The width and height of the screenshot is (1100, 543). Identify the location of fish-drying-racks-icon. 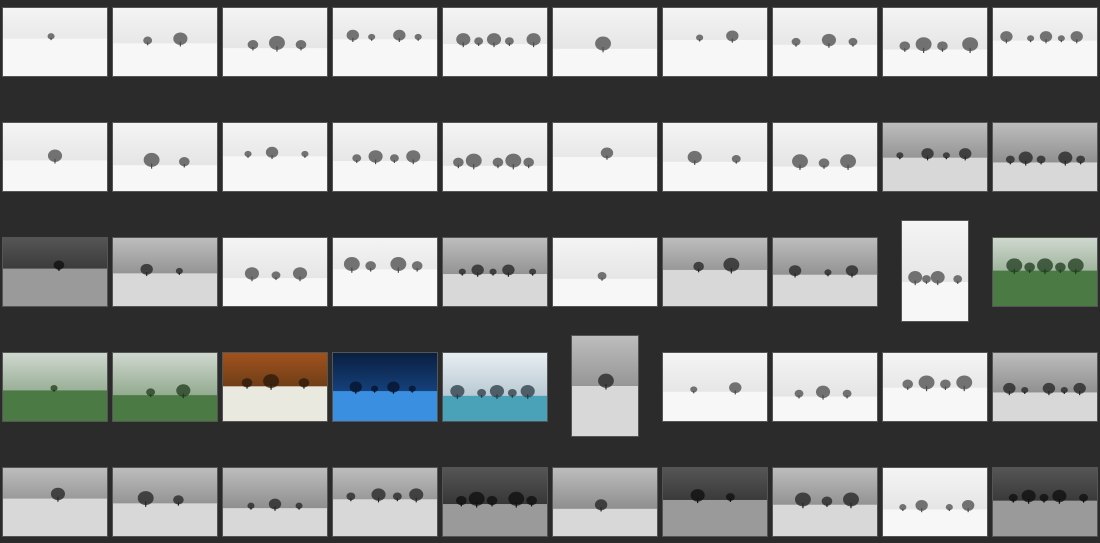
(825, 157).